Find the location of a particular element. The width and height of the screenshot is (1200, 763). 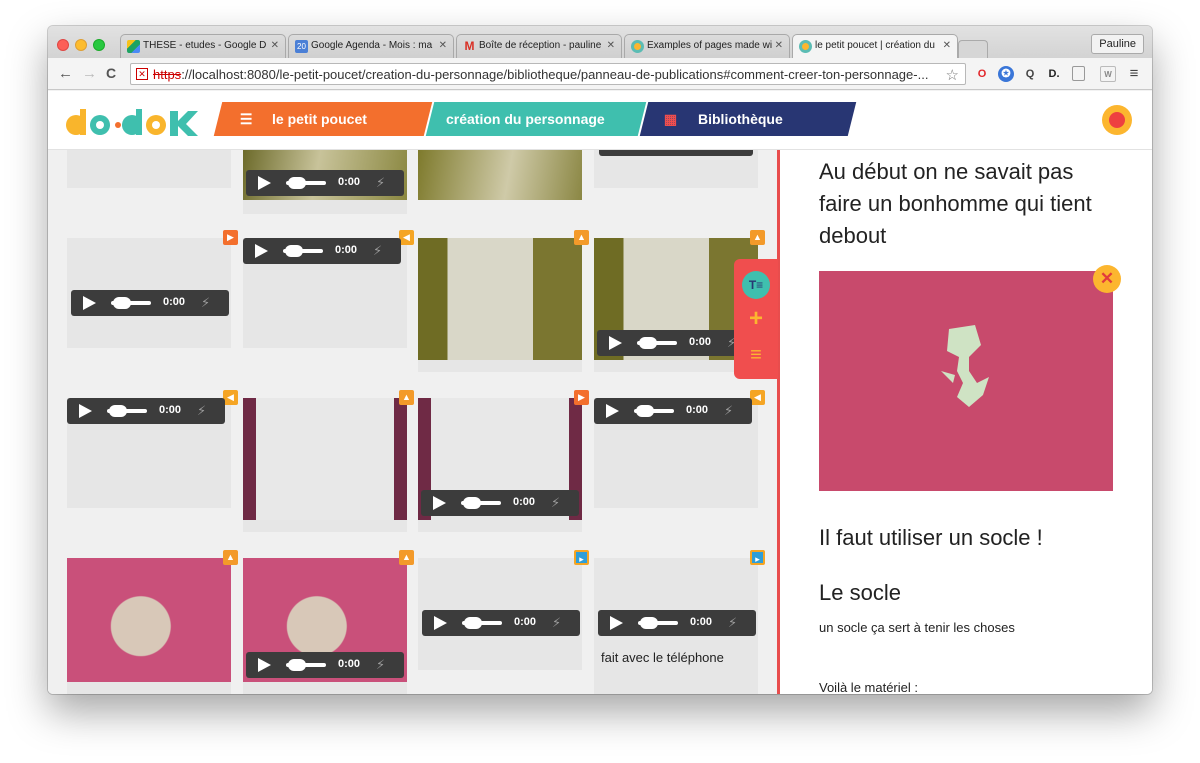

paragraph: Voilà le matériel : is located at coordinates (868, 687).